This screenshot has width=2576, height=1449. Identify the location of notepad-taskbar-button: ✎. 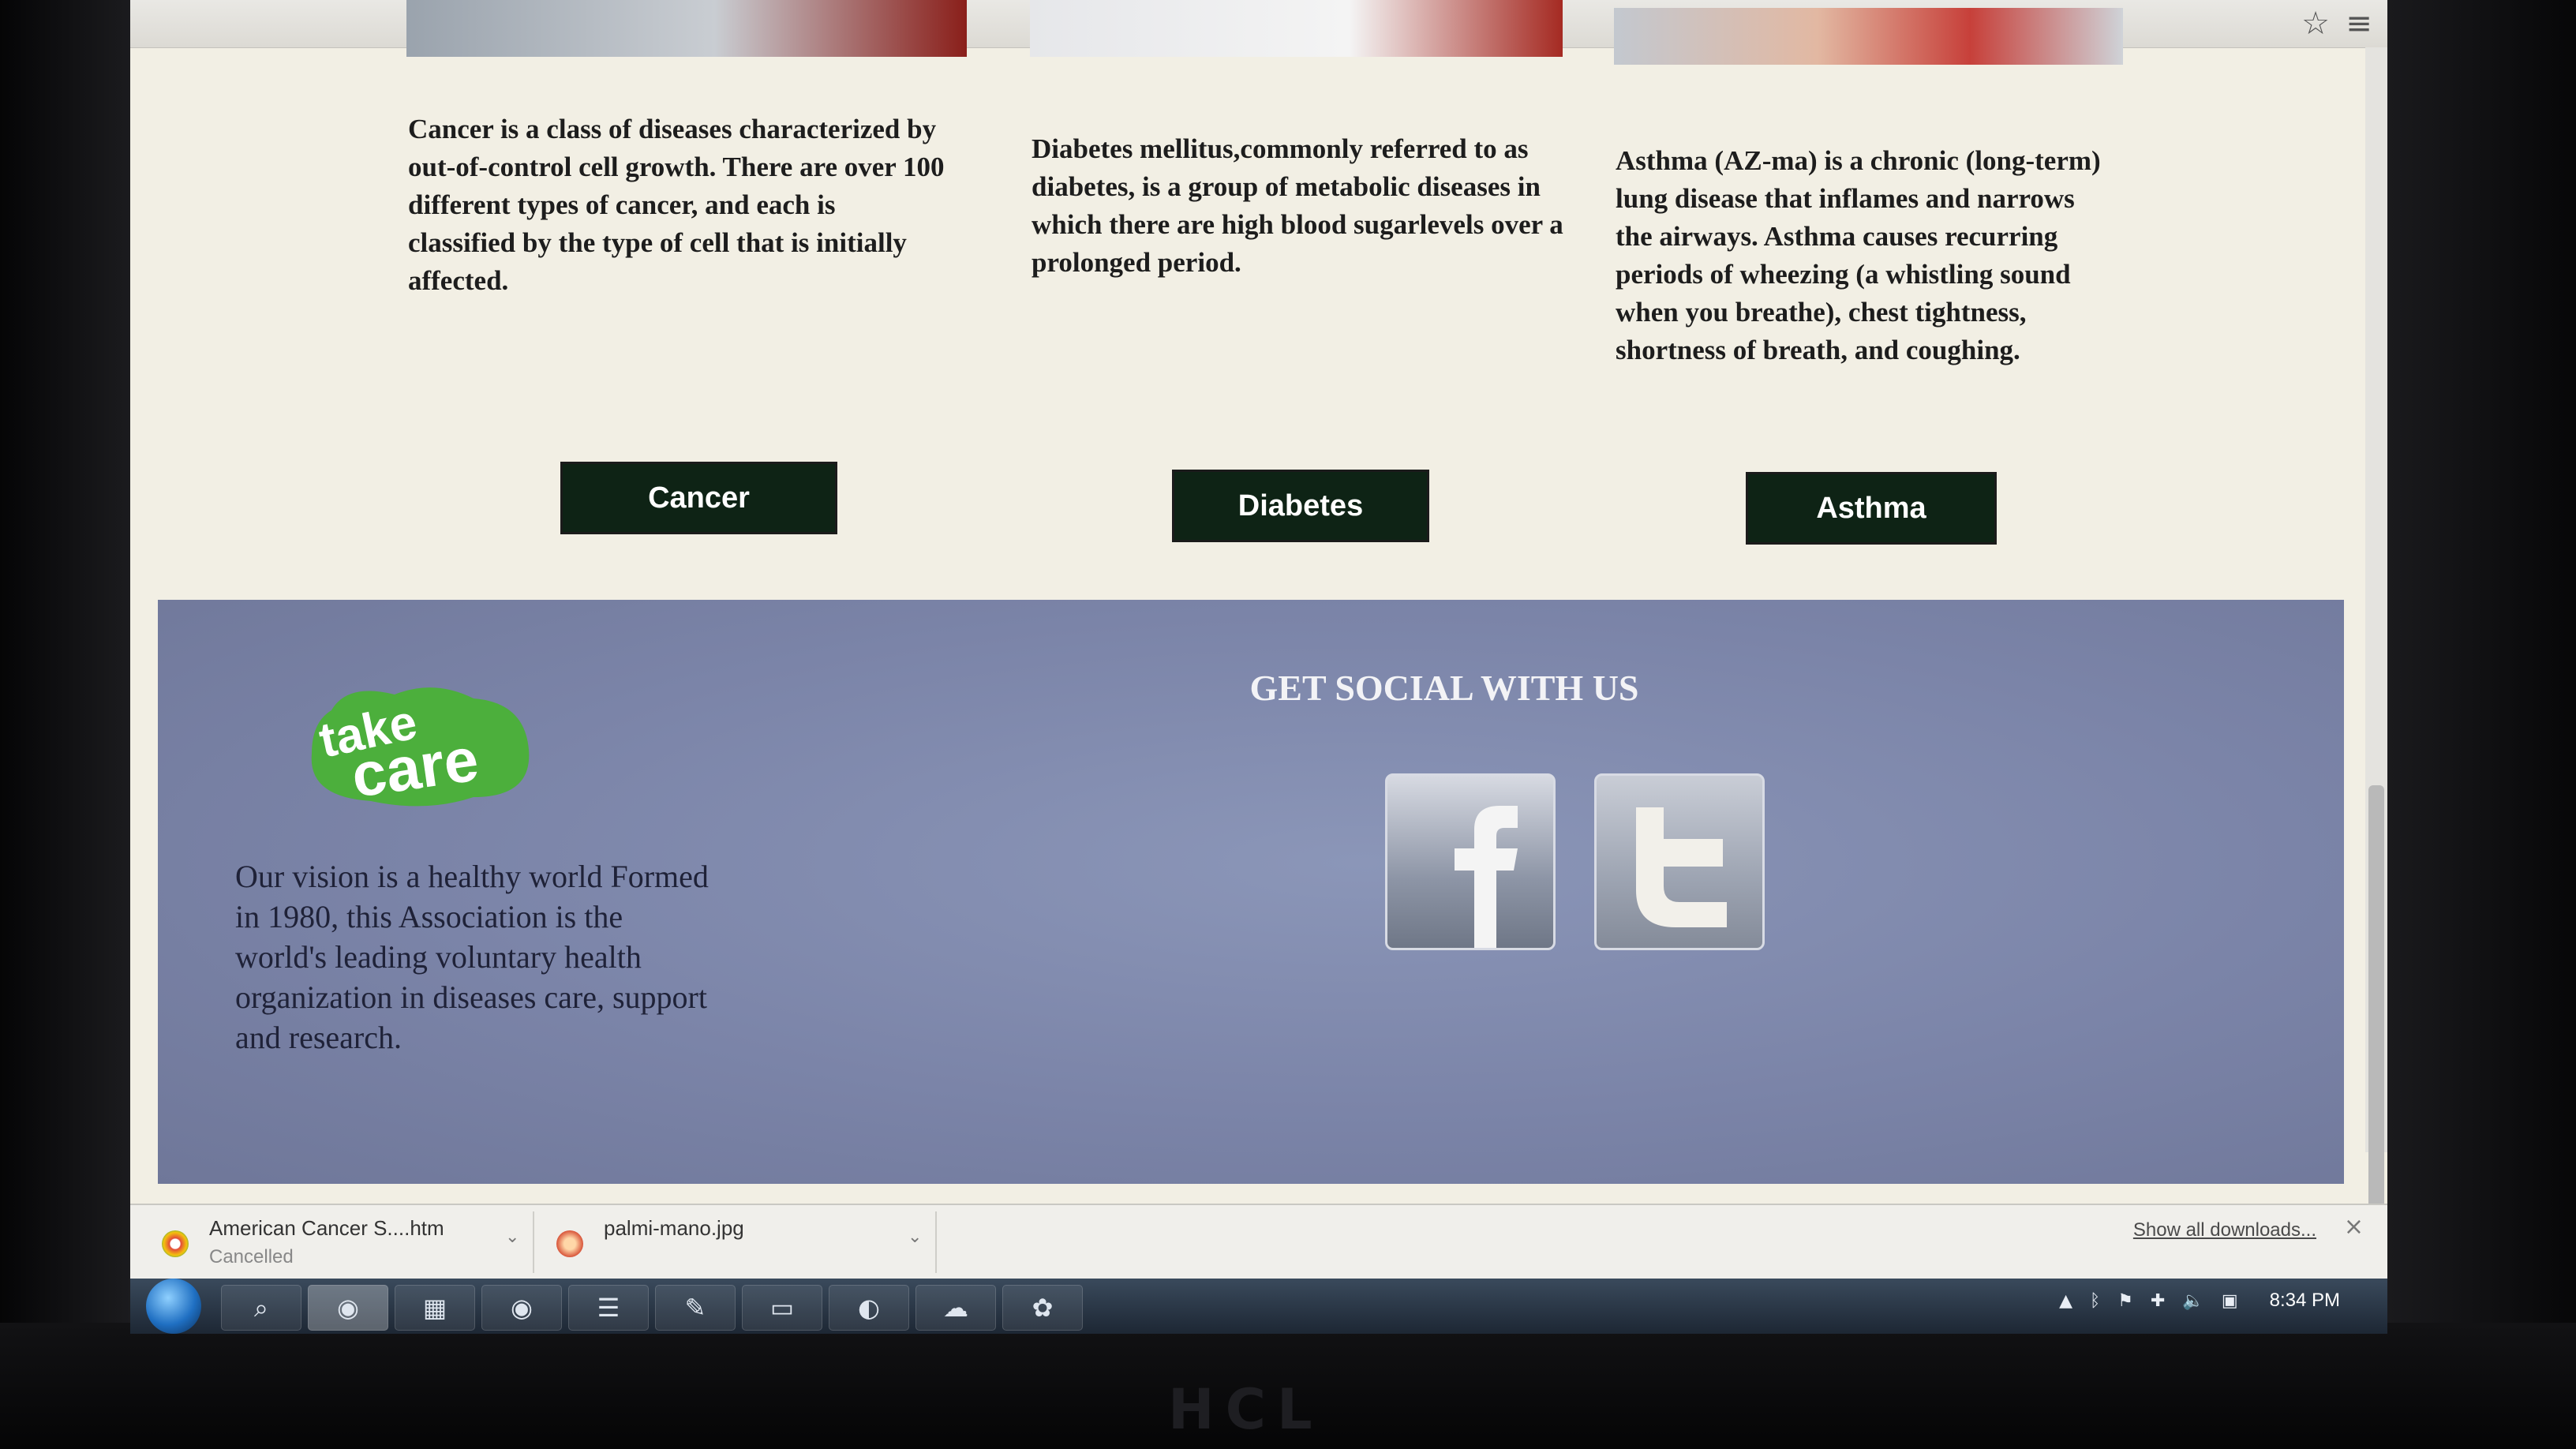
(695, 1308).